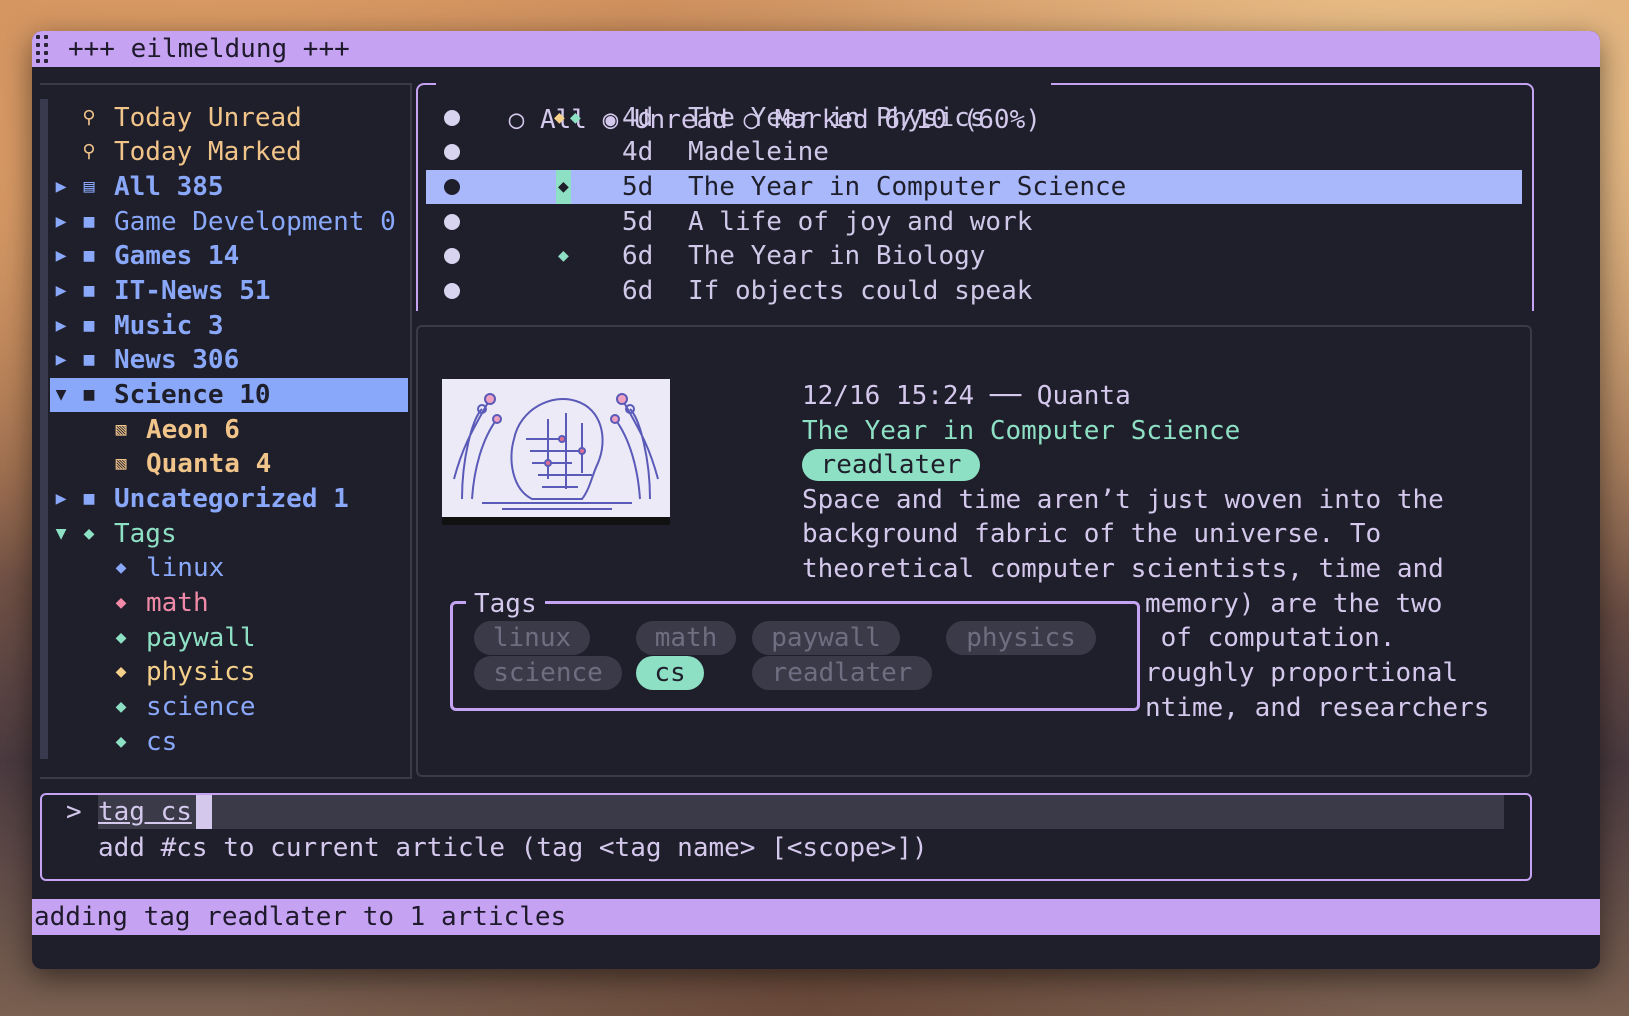 The image size is (1629, 1016). Describe the element at coordinates (229, 568) in the screenshot. I see `sidebar-item-tag-linux: ◆ linux` at that location.